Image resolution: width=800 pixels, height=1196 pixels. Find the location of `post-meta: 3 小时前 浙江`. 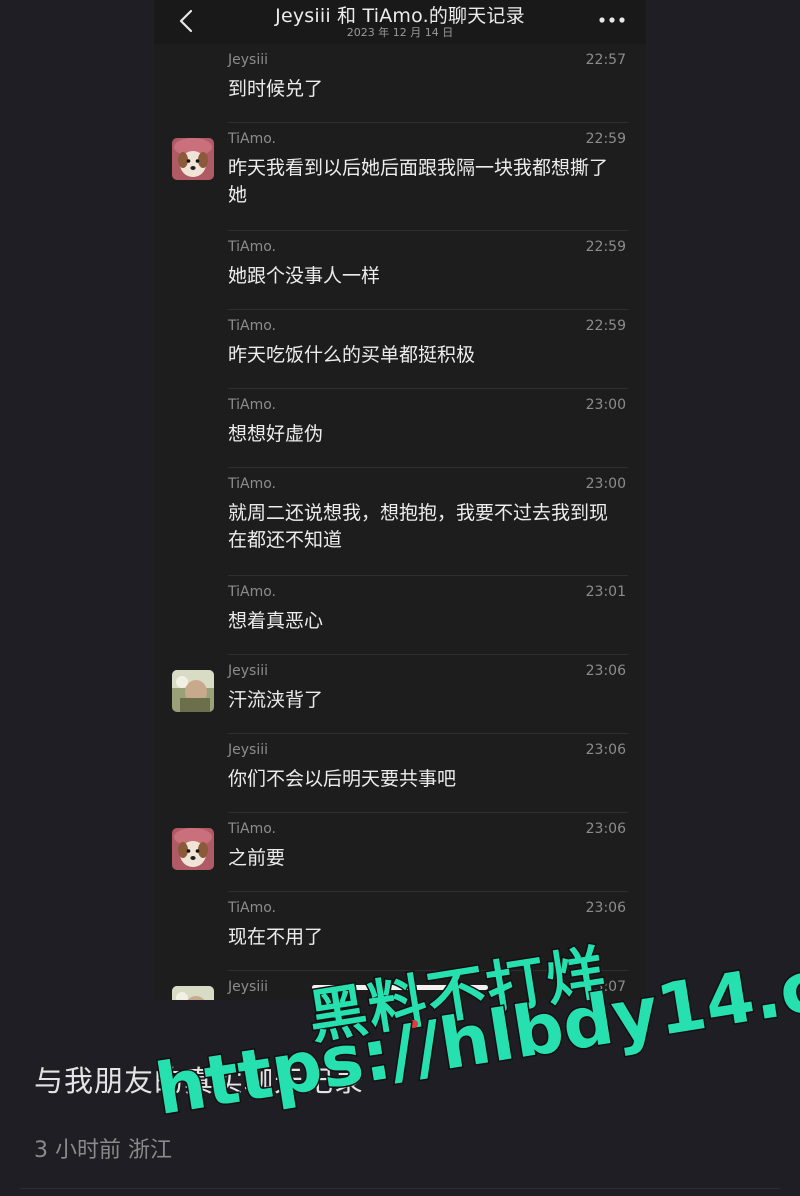

post-meta: 3 小时前 浙江 is located at coordinates (103, 1150).